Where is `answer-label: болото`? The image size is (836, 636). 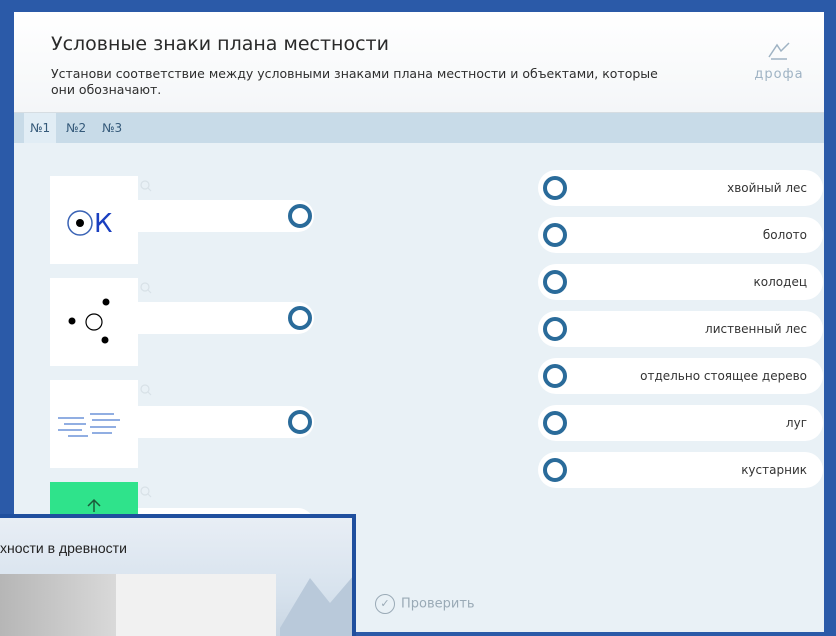
answer-label: болото is located at coordinates (784, 235).